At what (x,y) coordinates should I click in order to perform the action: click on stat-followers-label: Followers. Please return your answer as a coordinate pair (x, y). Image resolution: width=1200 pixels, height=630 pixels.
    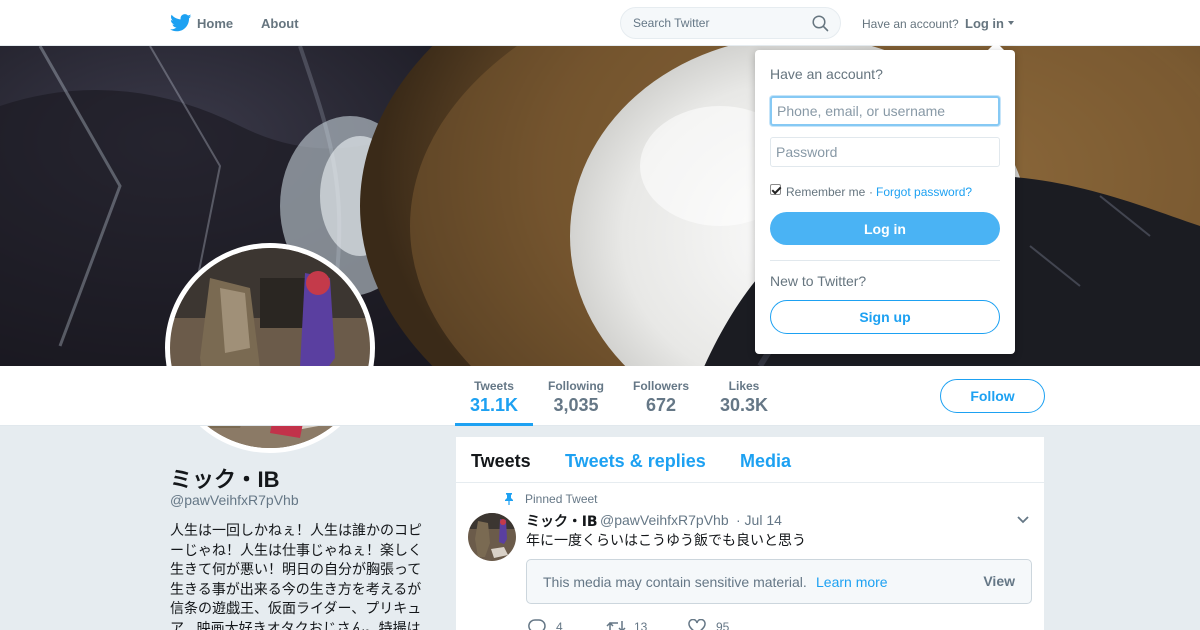
    Looking at the image, I should click on (660, 386).